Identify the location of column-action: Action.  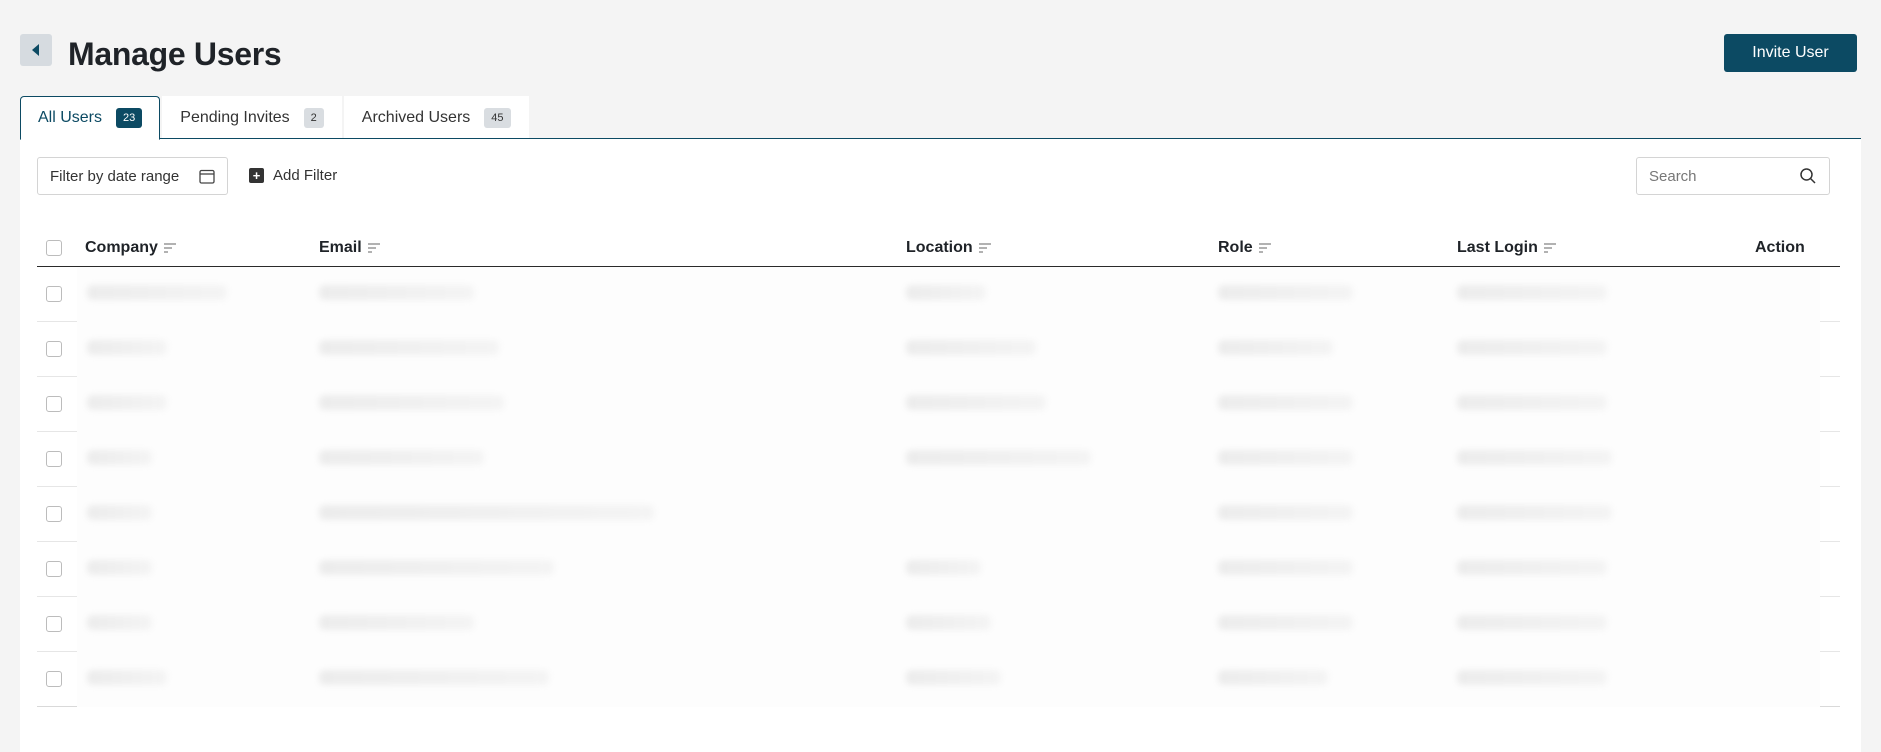
(1780, 248).